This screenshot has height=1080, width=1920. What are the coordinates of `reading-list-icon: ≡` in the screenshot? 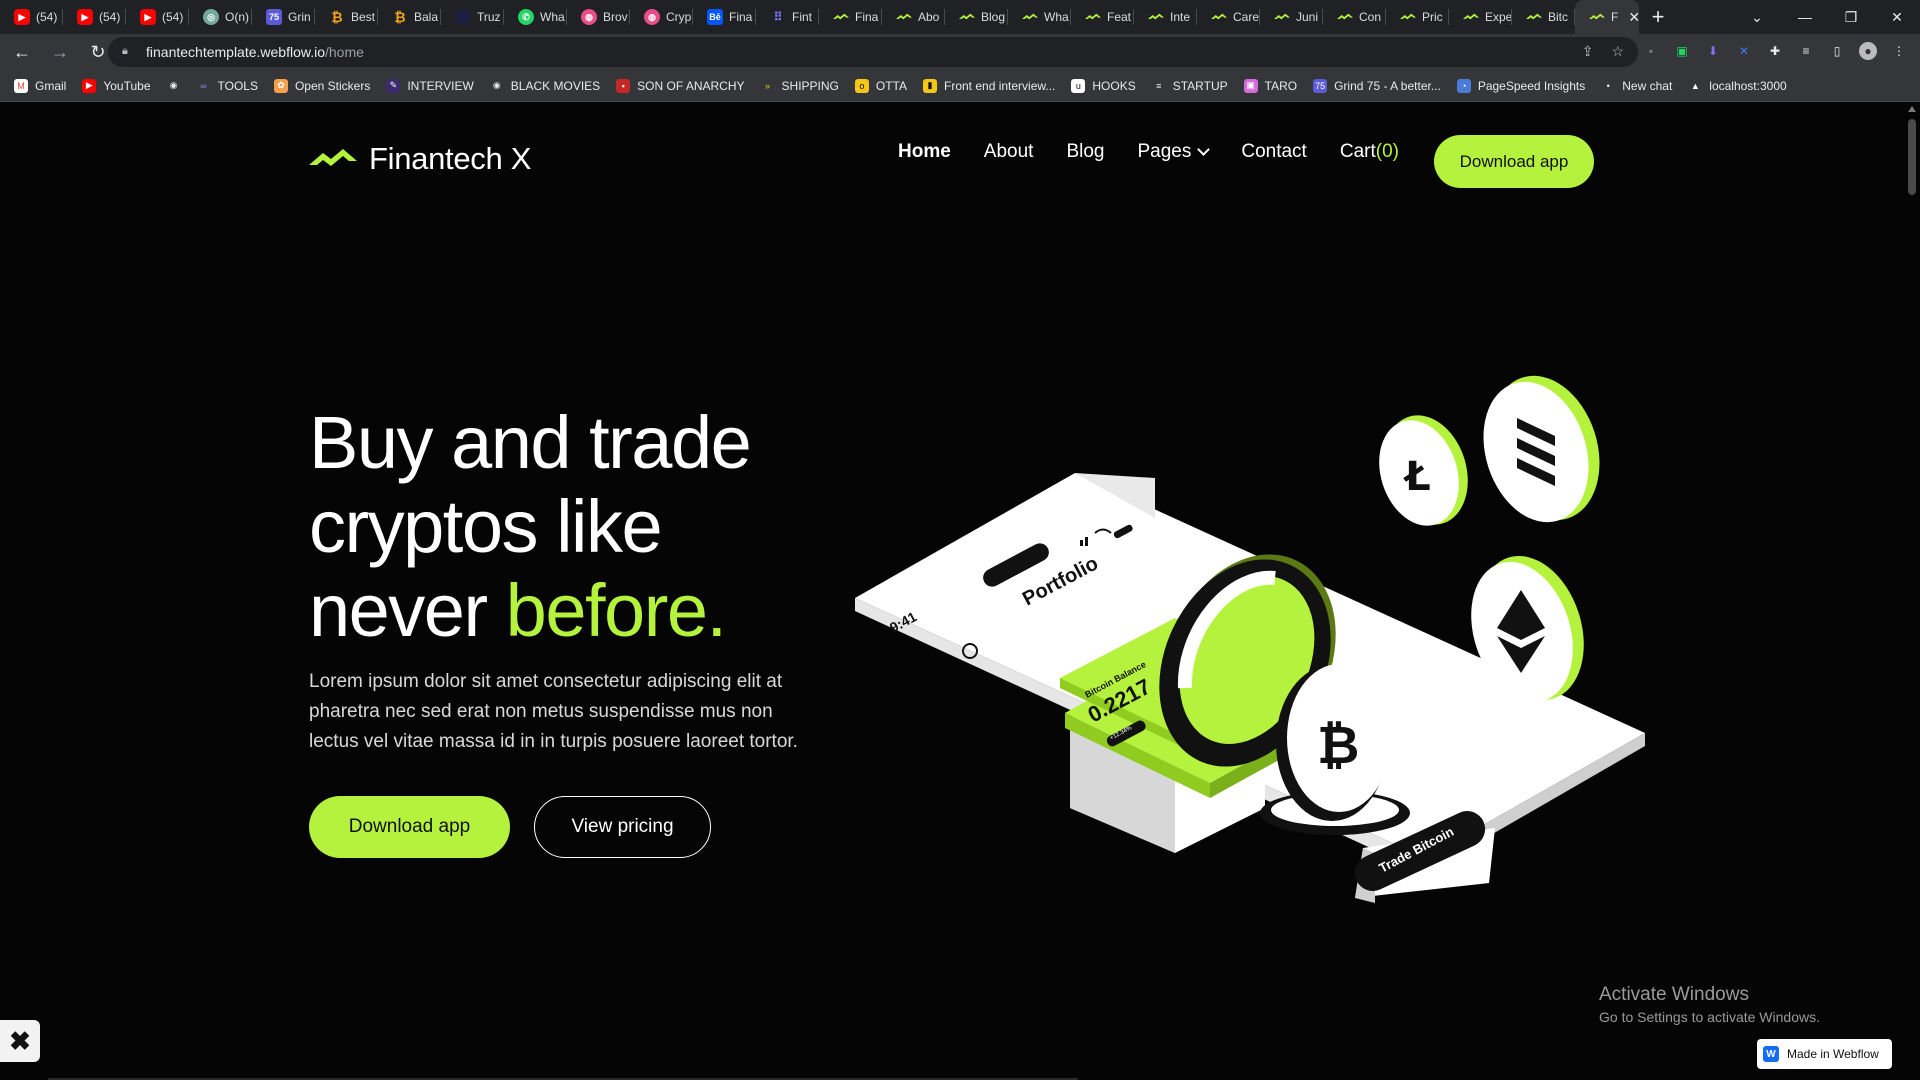 It's located at (1806, 51).